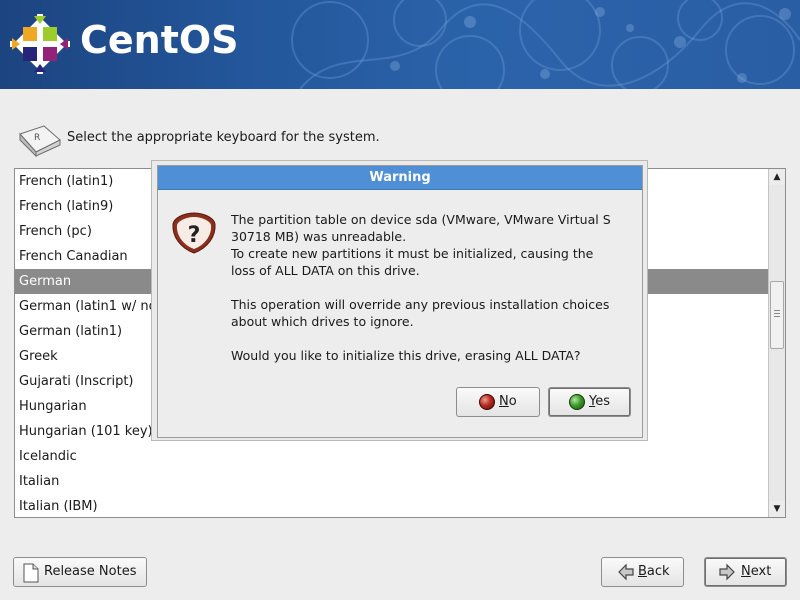 Image resolution: width=800 pixels, height=600 pixels. I want to click on next-button: Next, so click(745, 572).